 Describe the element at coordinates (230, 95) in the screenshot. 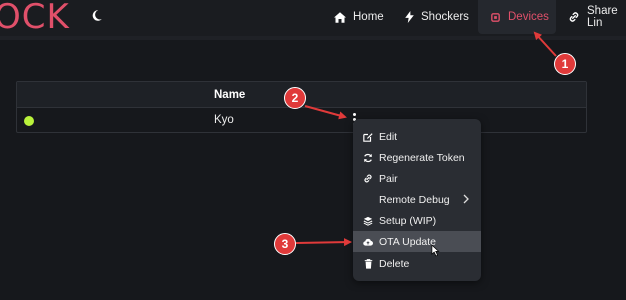

I see `column-header-name: Name` at that location.